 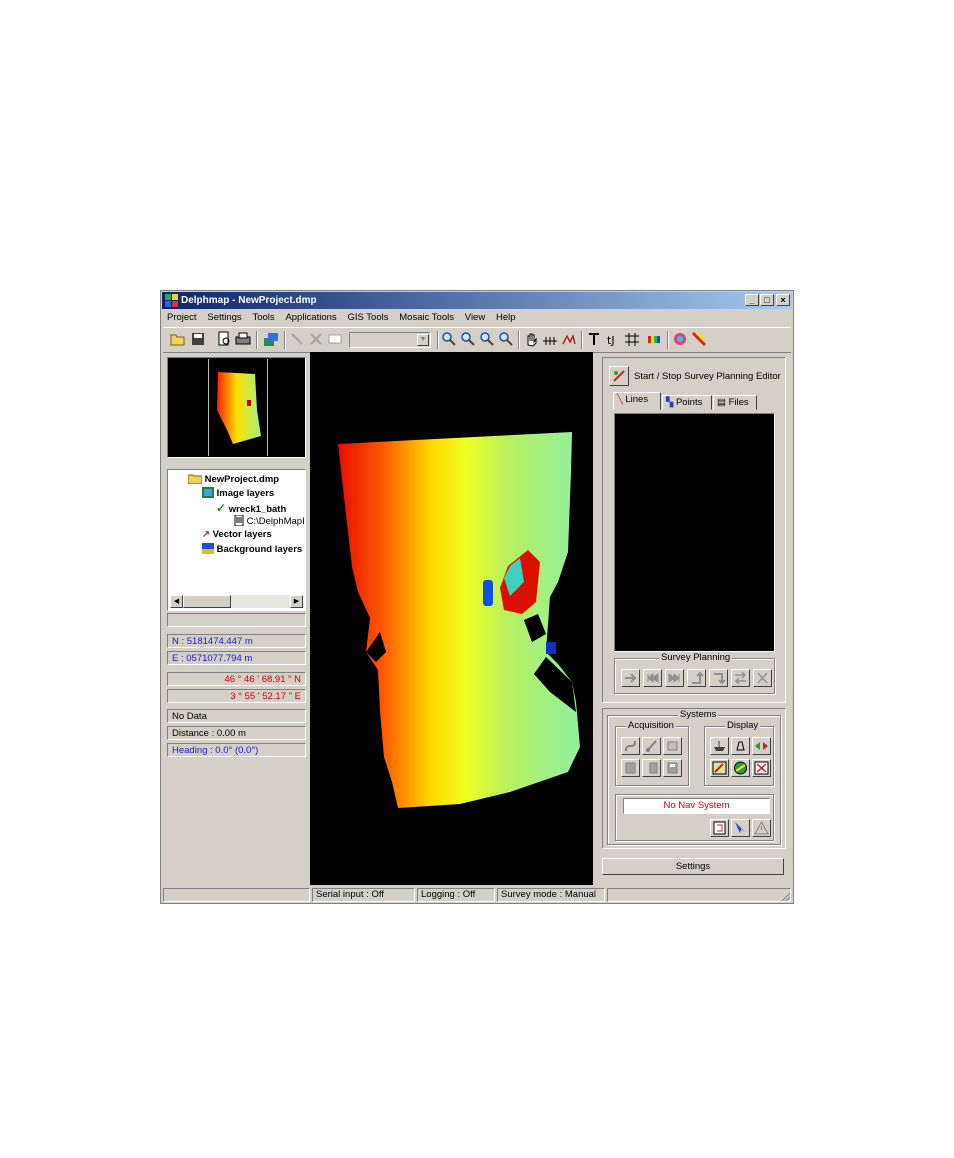 I want to click on resize-grip-icon, so click(x=785, y=896).